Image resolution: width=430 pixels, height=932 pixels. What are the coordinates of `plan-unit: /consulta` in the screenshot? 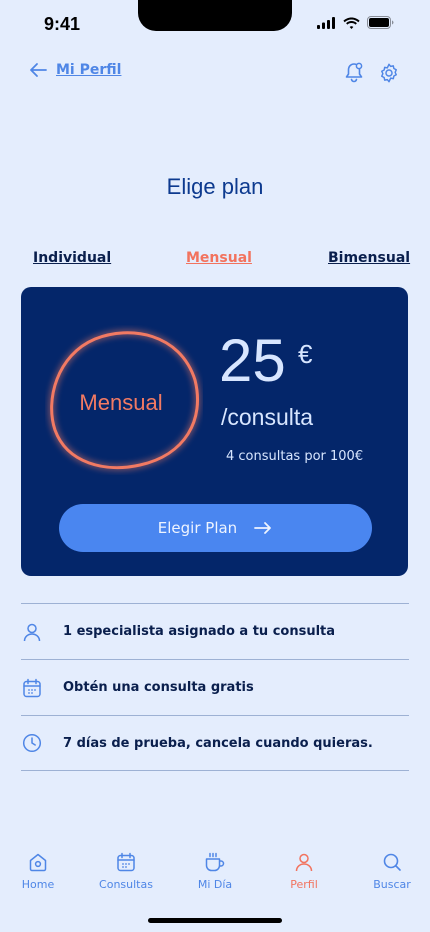 It's located at (267, 417).